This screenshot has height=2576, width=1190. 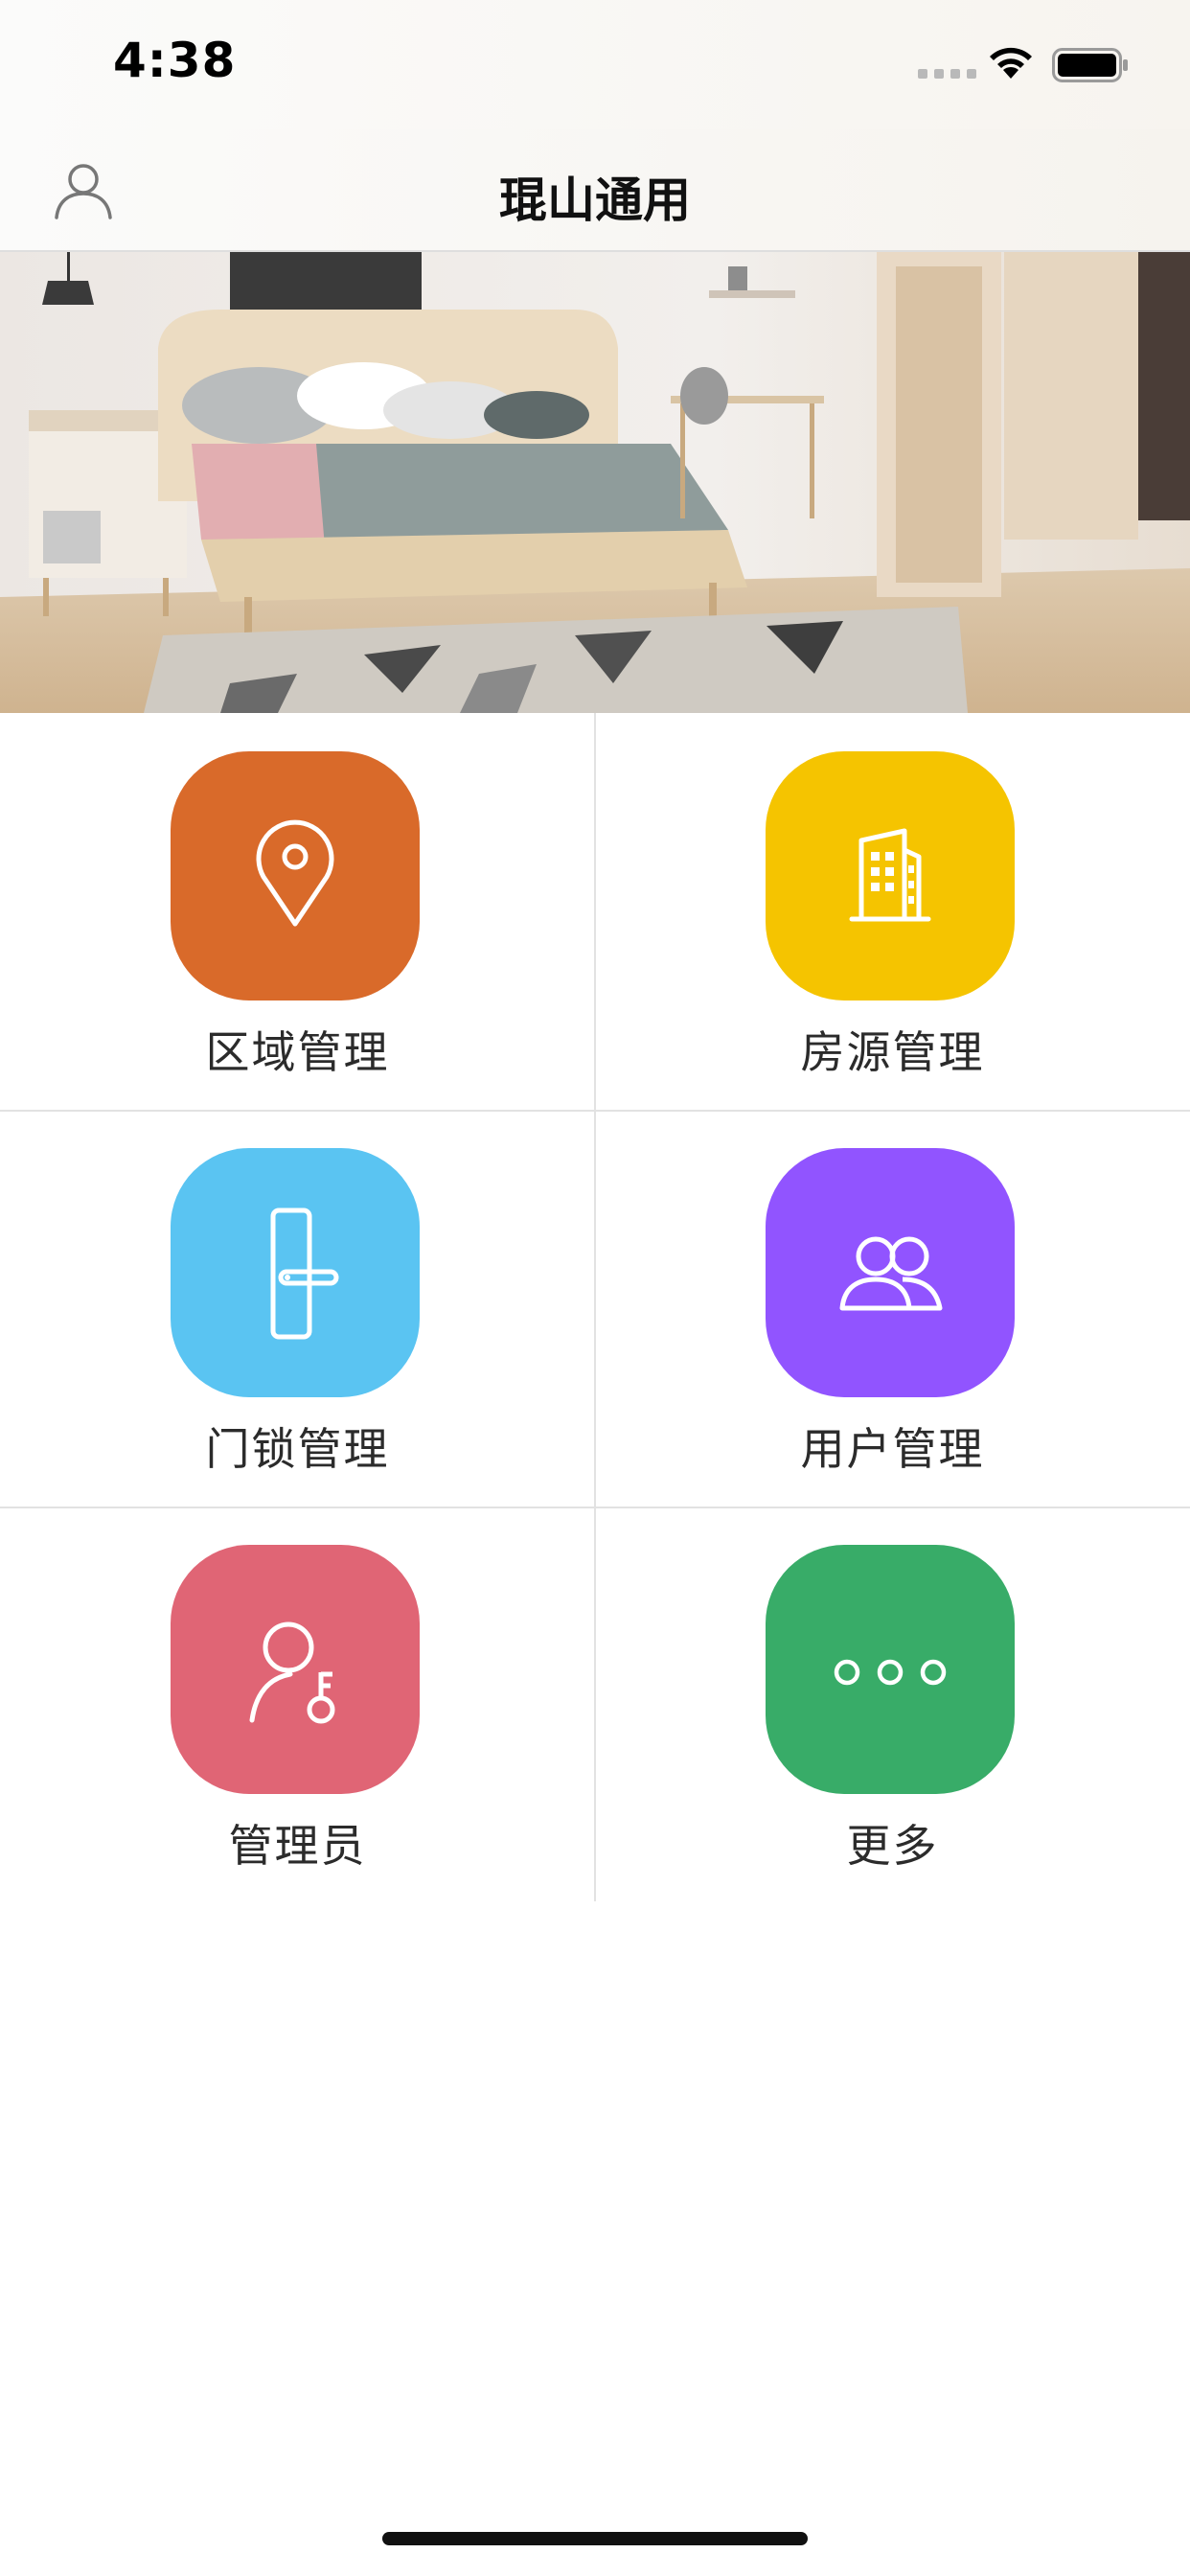 What do you see at coordinates (297, 1052) in the screenshot?
I see `menu-item-label: 区域管理` at bounding box center [297, 1052].